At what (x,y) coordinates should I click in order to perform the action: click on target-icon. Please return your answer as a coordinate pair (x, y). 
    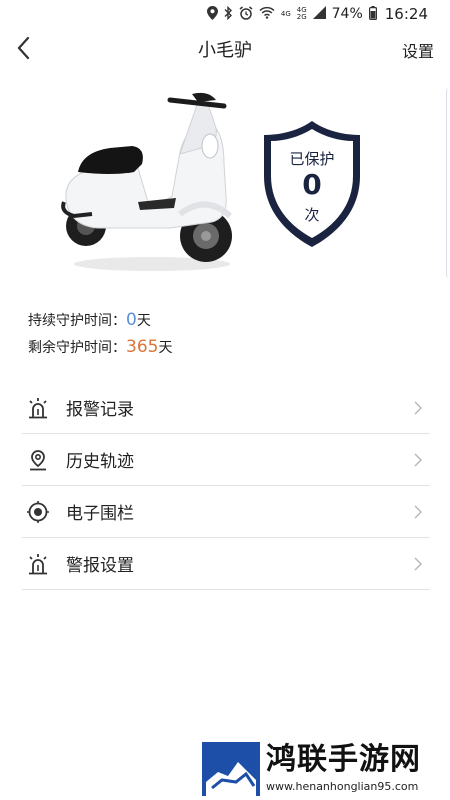
    Looking at the image, I should click on (38, 512).